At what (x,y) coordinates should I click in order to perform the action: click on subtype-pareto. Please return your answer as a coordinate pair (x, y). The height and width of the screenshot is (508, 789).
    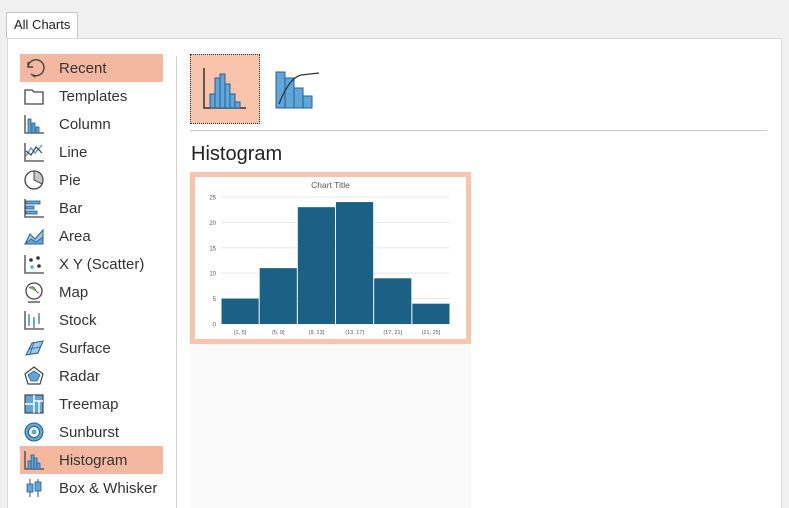
    Looking at the image, I should click on (296, 89).